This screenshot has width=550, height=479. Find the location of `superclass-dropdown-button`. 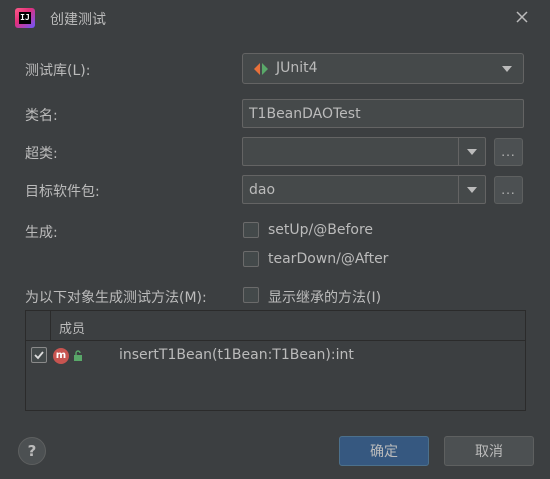

superclass-dropdown-button is located at coordinates (472, 151).